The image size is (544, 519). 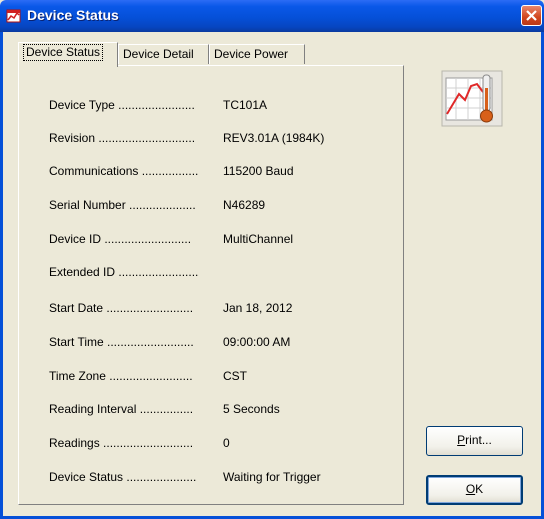 What do you see at coordinates (274, 138) in the screenshot?
I see `row-value: REV3.01A (1984K)` at bounding box center [274, 138].